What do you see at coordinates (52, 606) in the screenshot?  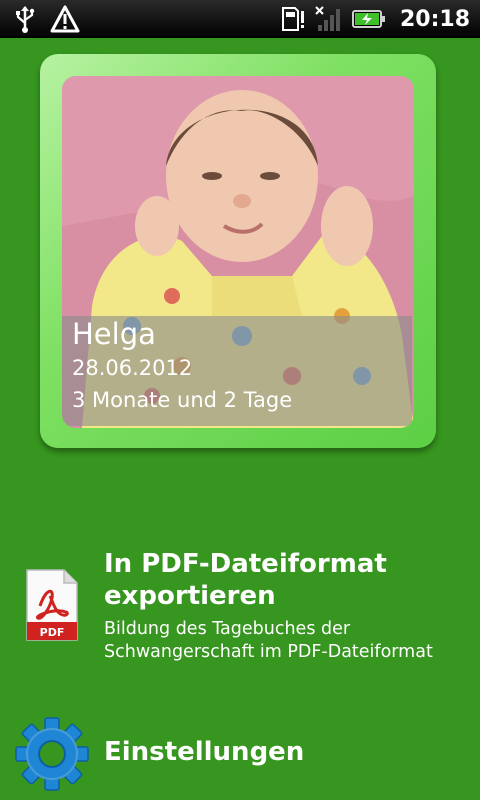 I see `pdf-file-icon: PDF` at bounding box center [52, 606].